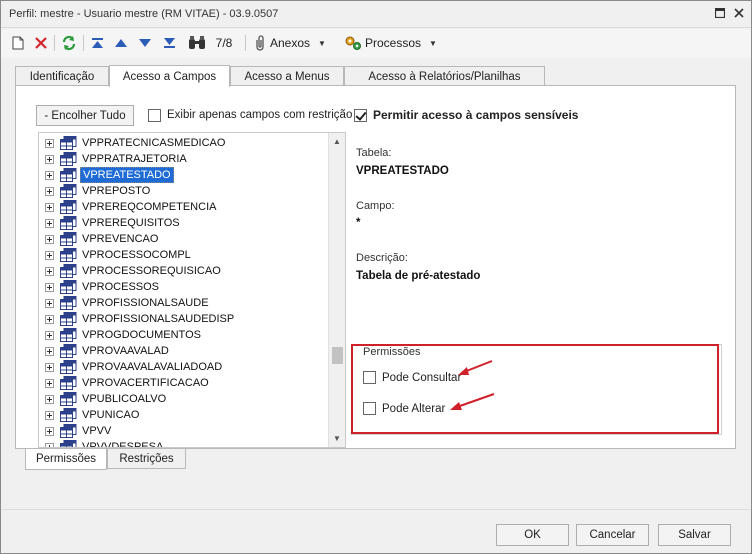  I want to click on tree-item: VPROCESSOCOMPL, so click(184, 255).